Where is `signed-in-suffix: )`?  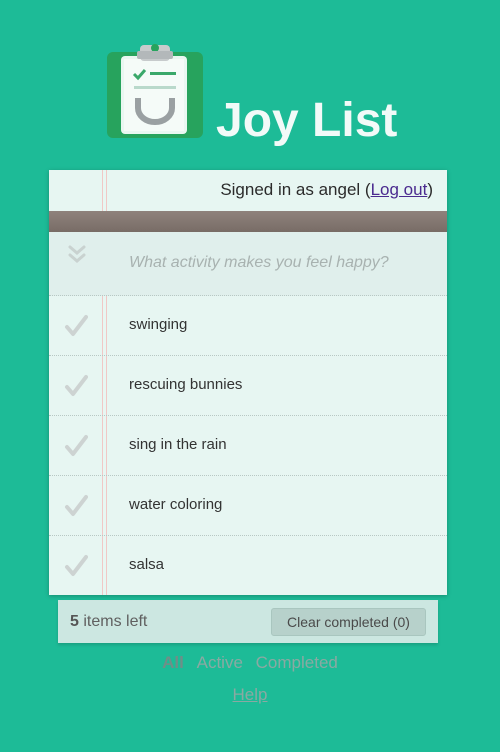 signed-in-suffix: ) is located at coordinates (430, 189).